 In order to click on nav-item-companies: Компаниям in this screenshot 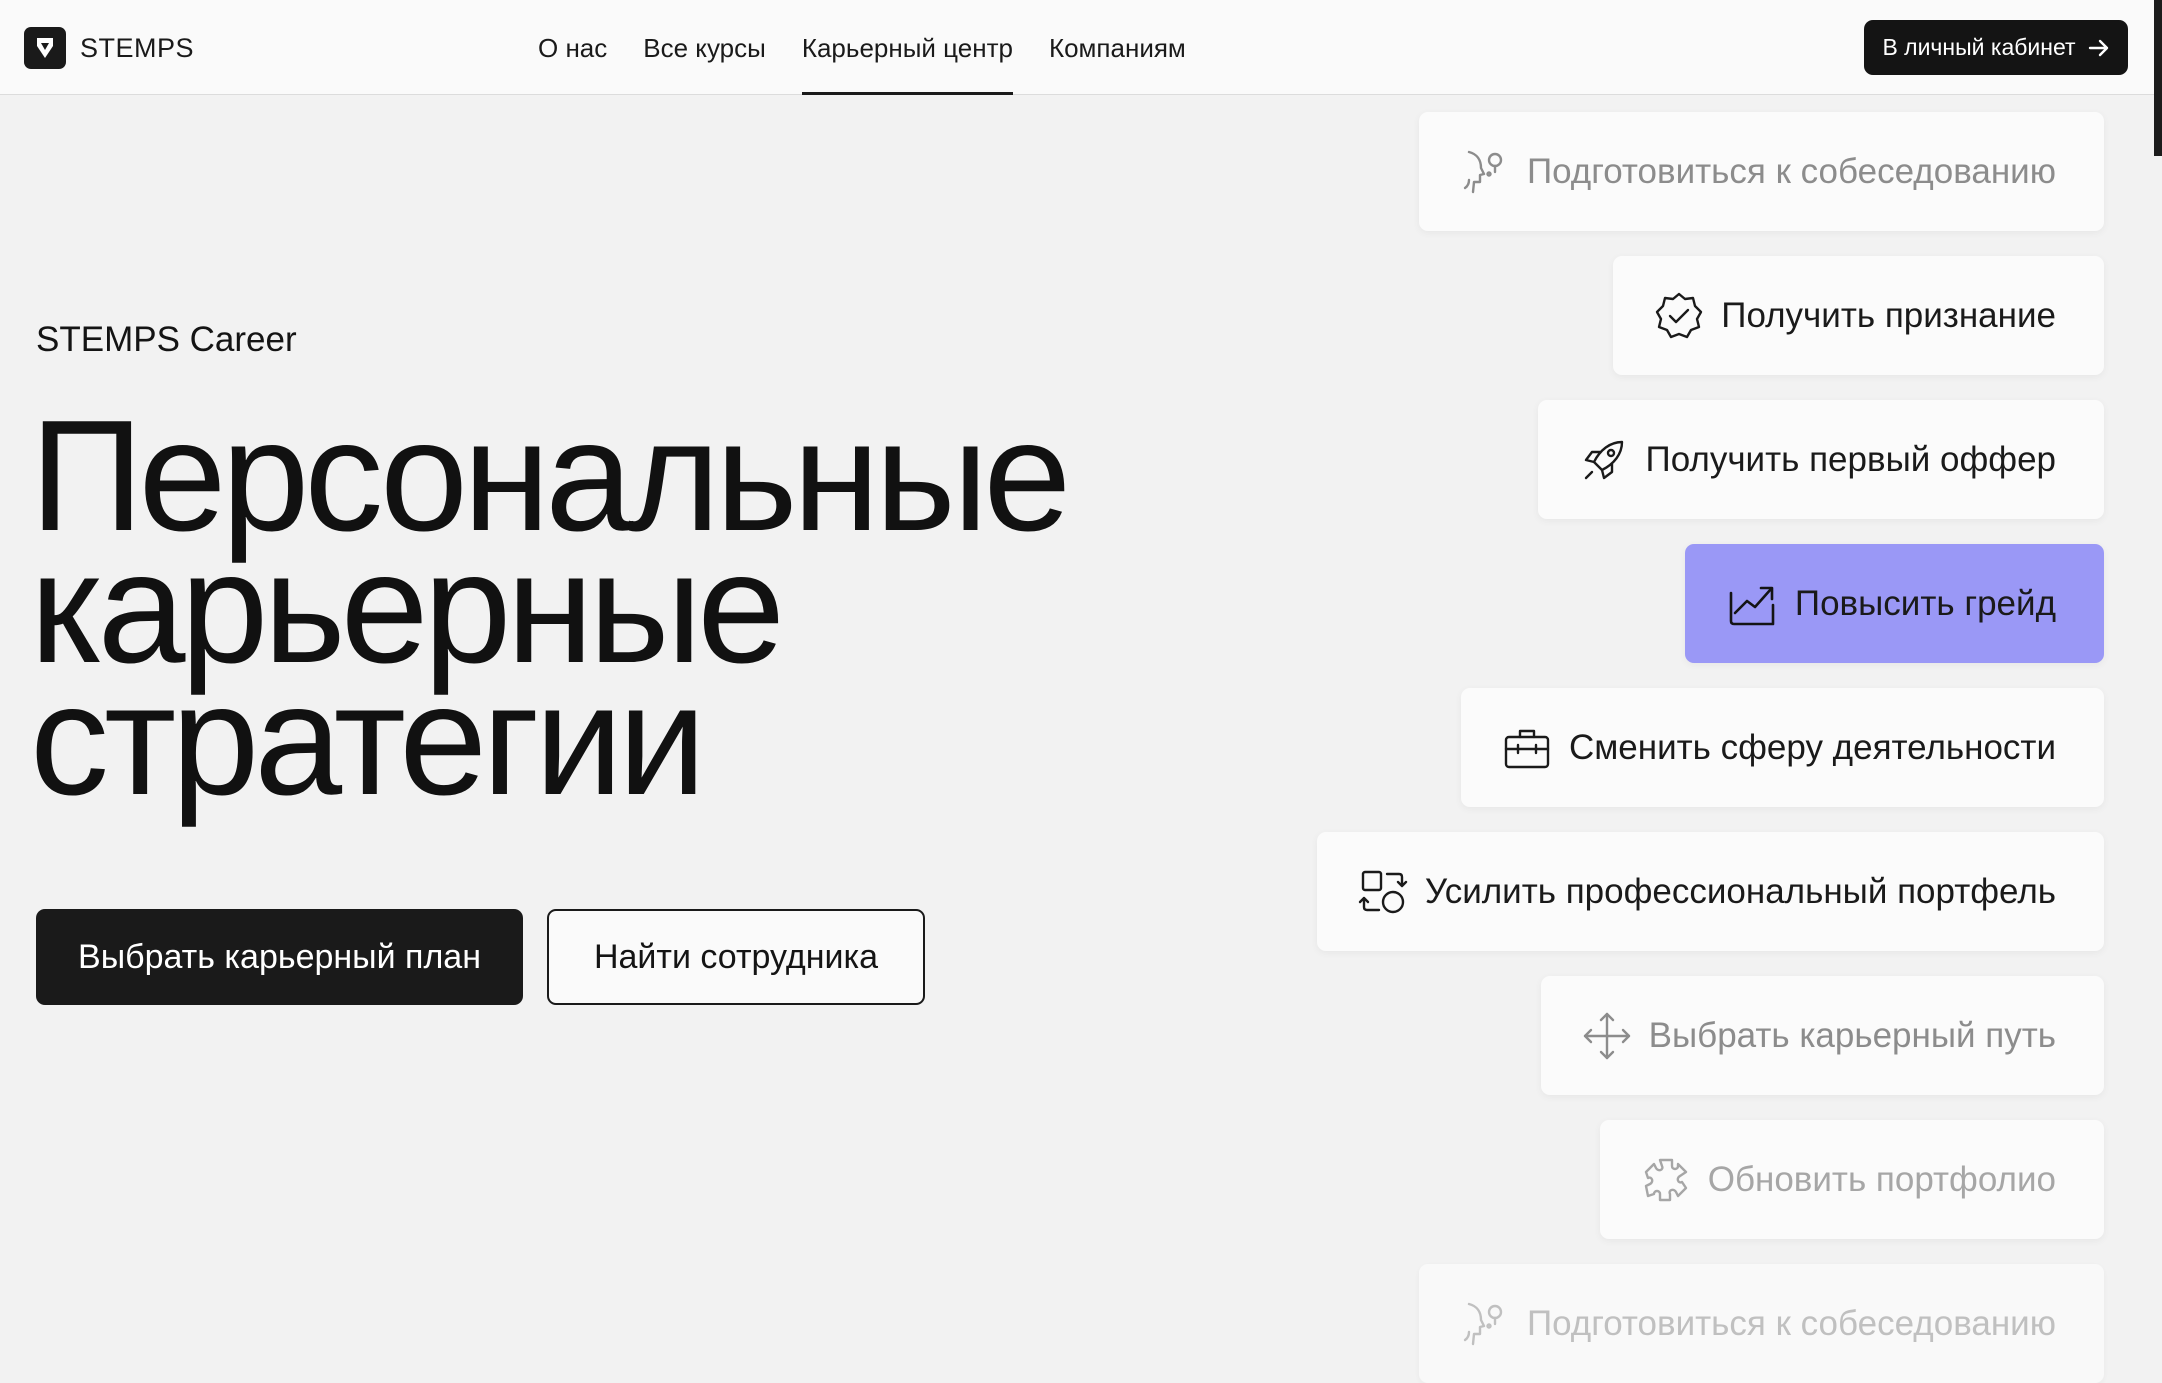, I will do `click(1117, 47)`.